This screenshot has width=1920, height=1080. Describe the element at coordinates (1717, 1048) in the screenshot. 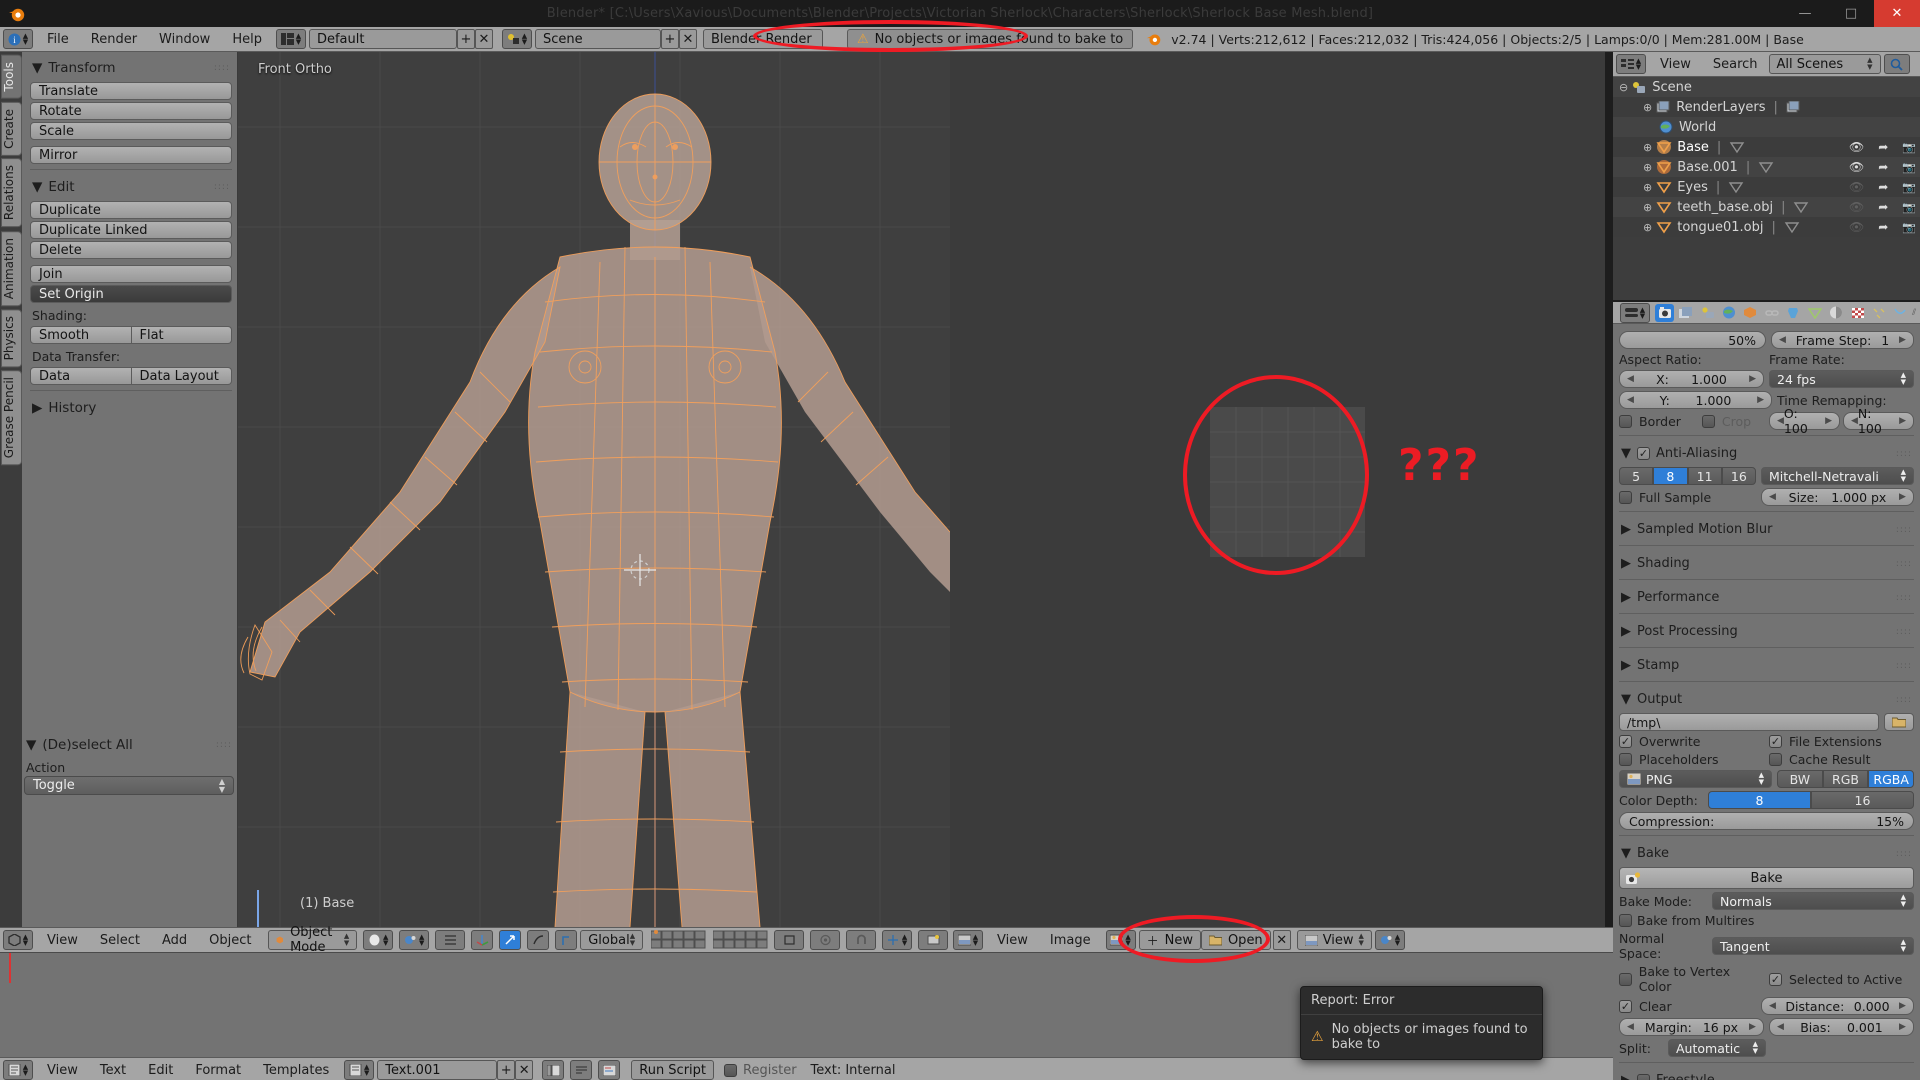

I see `split-select: Automatic ▲ ▼` at that location.